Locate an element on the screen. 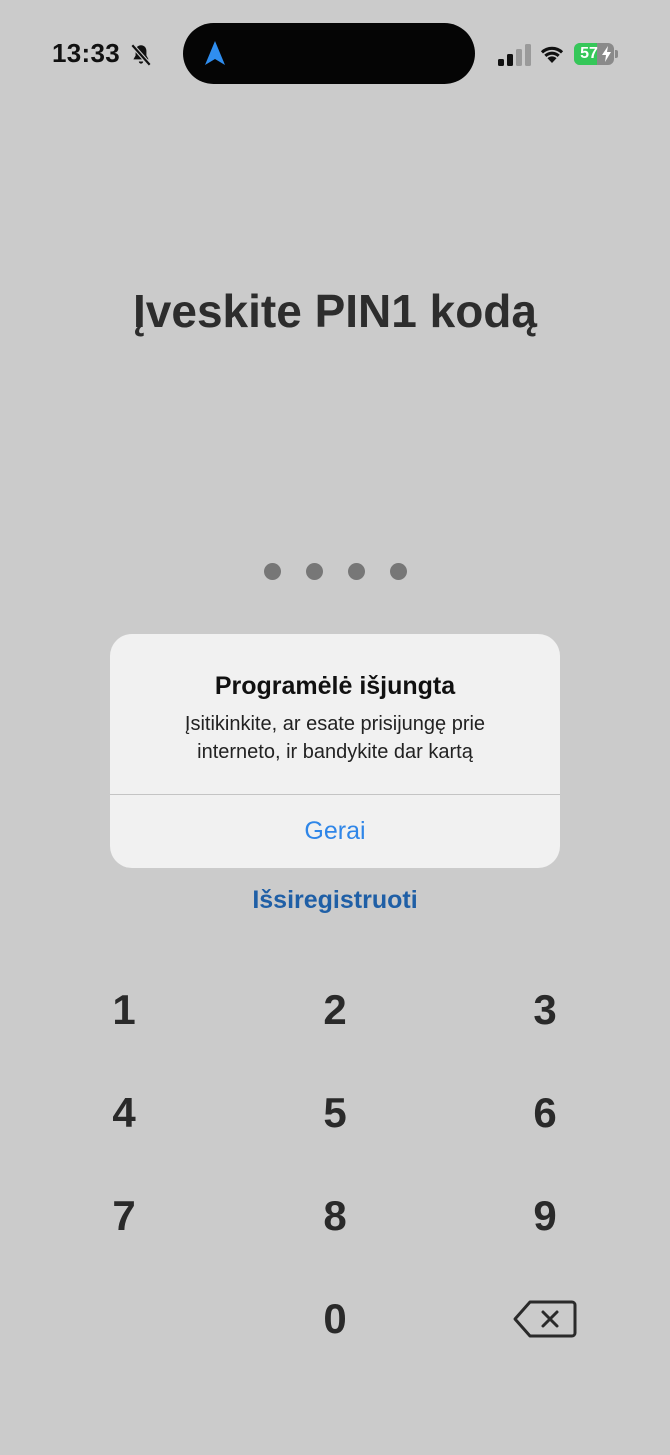 The height and width of the screenshot is (1455, 670). cellular-signal-icon is located at coordinates (514, 55).